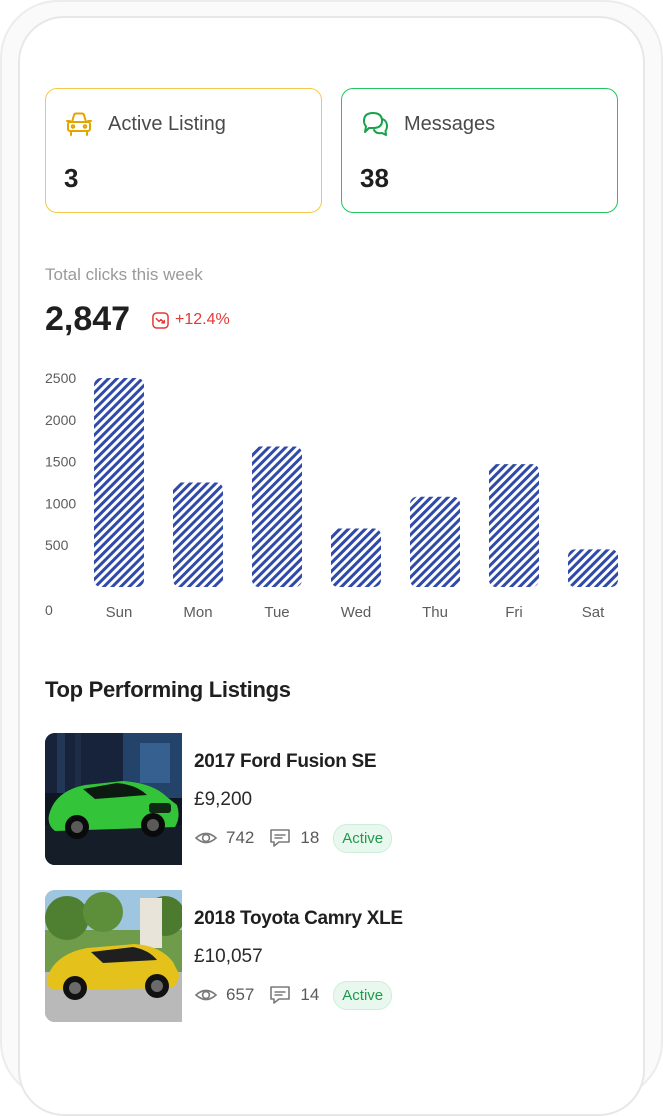 The image size is (663, 1116). Describe the element at coordinates (60, 420) in the screenshot. I see `y-tick-label: 2000` at that location.